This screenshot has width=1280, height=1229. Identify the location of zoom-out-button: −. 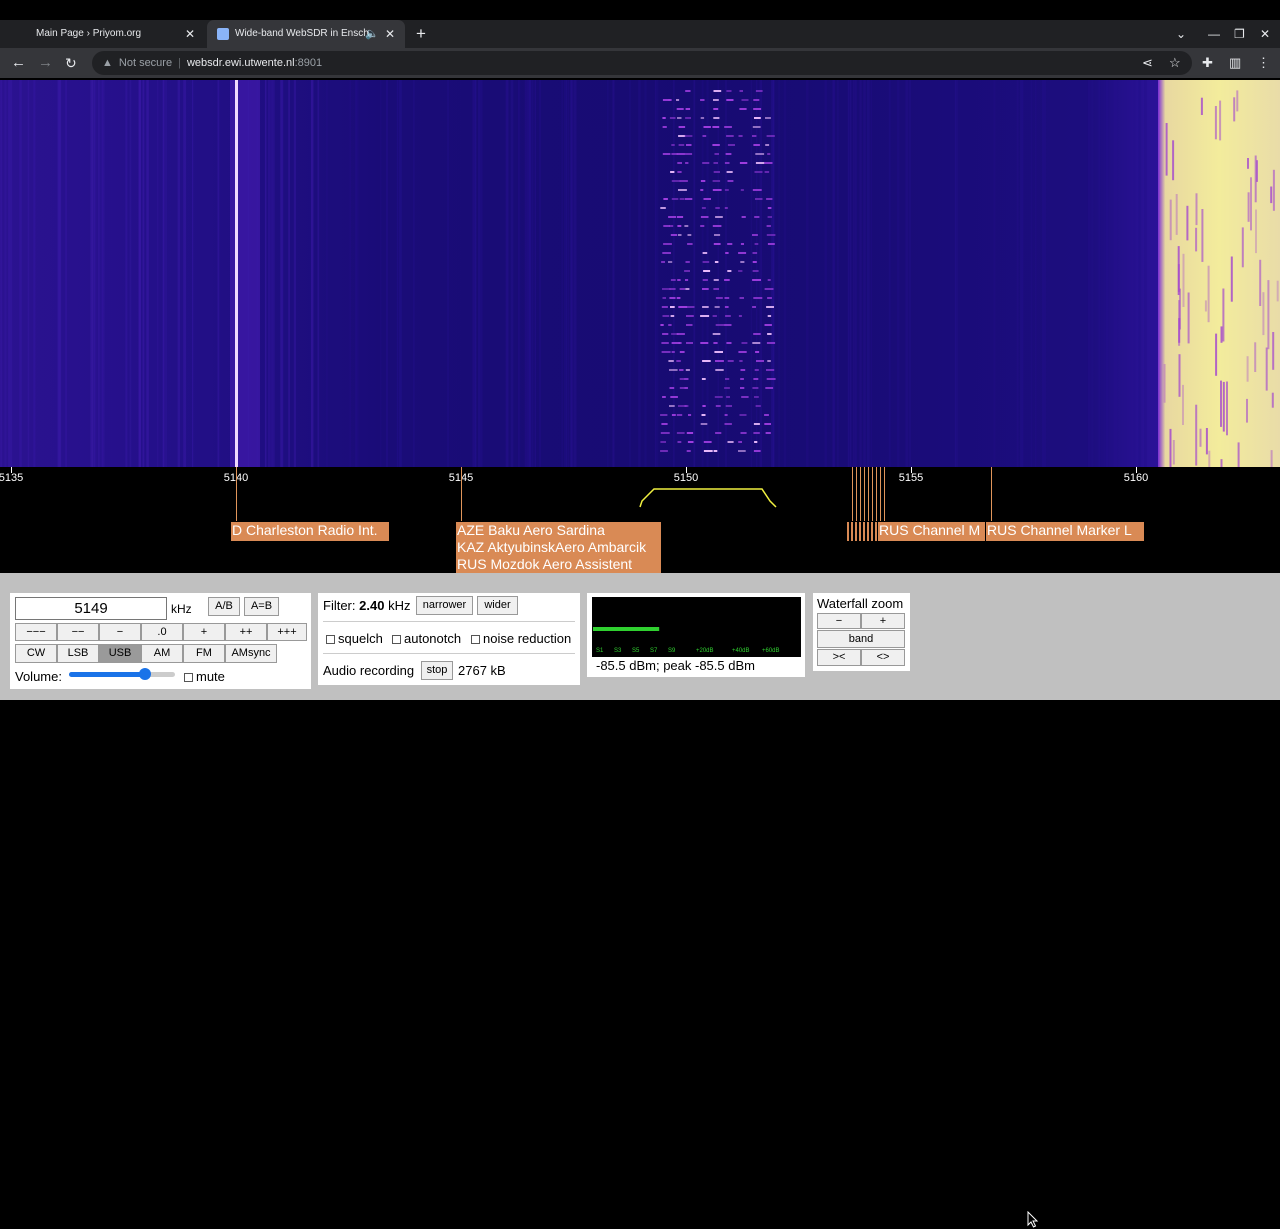
(839, 621).